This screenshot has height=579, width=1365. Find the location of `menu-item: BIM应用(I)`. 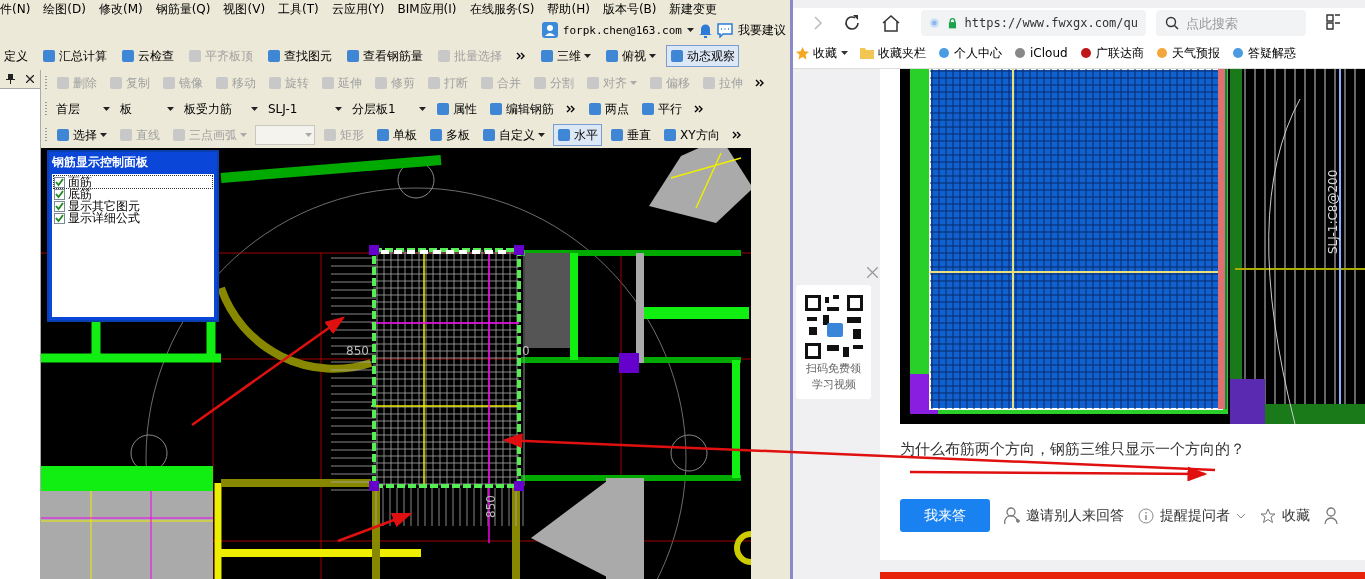

menu-item: BIM应用(I) is located at coordinates (427, 9).